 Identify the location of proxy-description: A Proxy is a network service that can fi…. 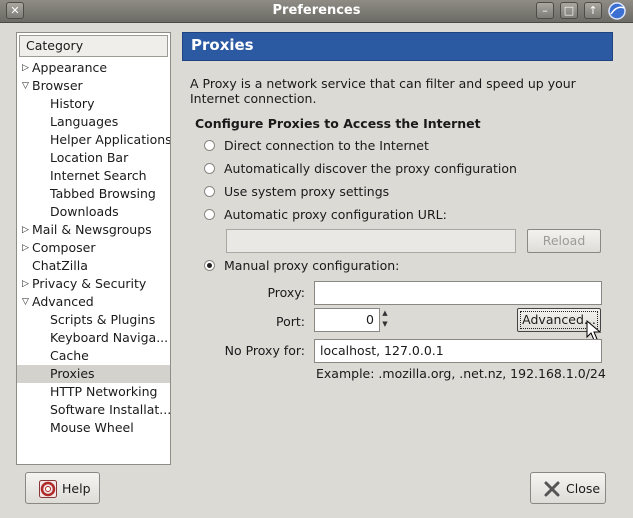
(383, 91).